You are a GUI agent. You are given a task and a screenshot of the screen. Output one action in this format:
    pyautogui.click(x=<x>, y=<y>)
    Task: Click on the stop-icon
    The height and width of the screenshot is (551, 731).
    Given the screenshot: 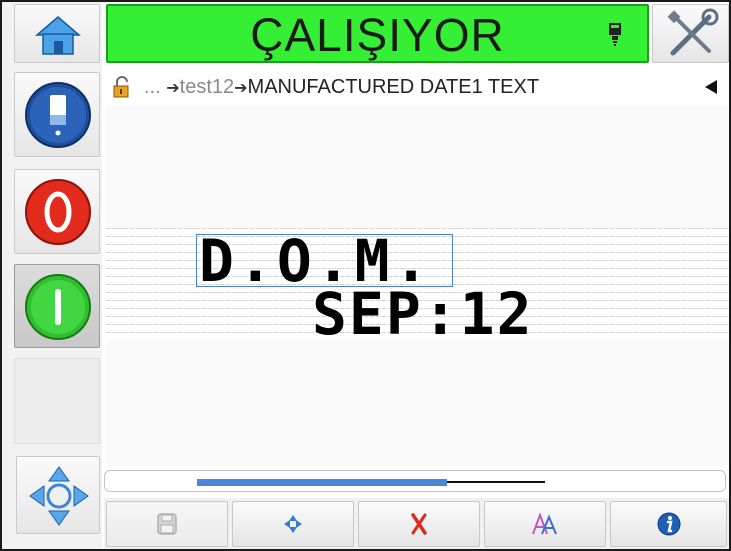 What is the action you would take?
    pyautogui.click(x=58, y=212)
    